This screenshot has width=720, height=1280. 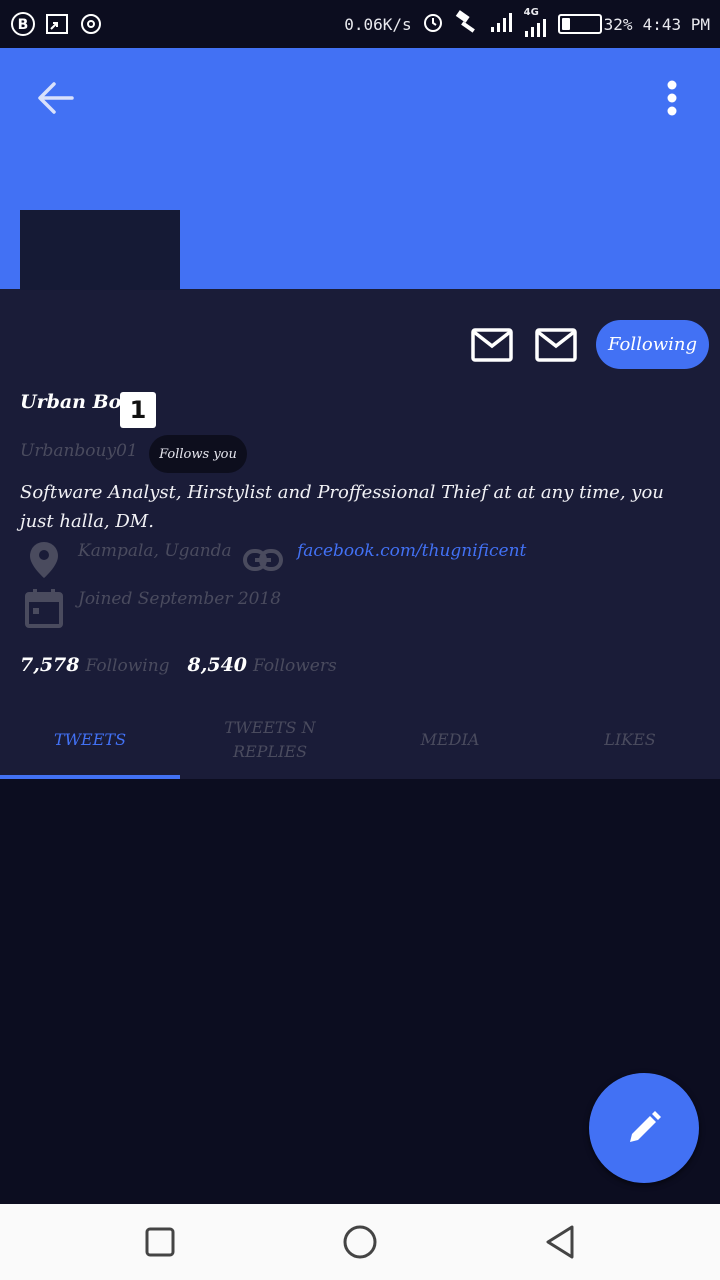 I want to click on calendar-icon, so click(x=44, y=610).